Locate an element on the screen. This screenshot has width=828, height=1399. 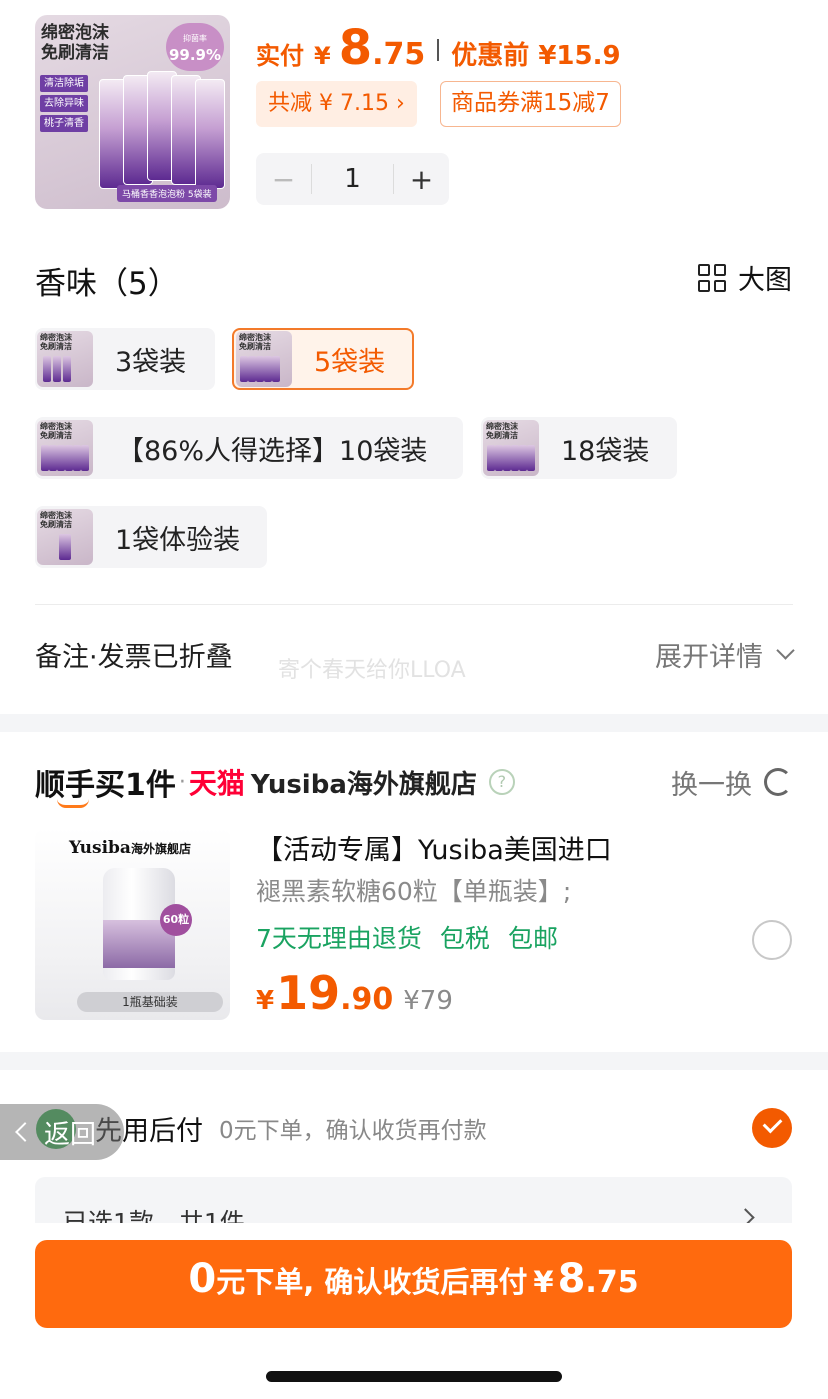
store-name: Yusiba海外旗舰店 is located at coordinates (364, 782).